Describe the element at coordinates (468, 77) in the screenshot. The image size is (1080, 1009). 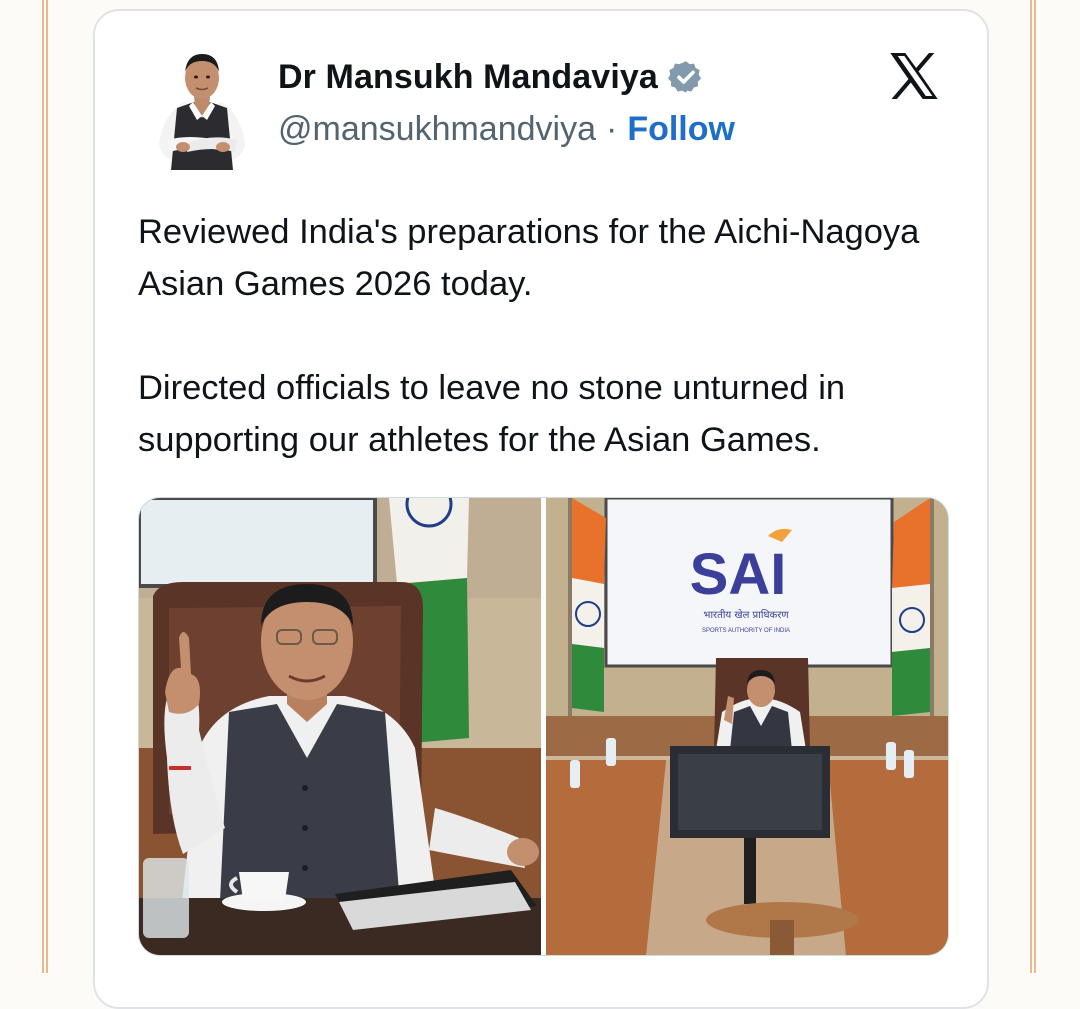
I see `author-name: Dr Mansukh Mandaviya` at that location.